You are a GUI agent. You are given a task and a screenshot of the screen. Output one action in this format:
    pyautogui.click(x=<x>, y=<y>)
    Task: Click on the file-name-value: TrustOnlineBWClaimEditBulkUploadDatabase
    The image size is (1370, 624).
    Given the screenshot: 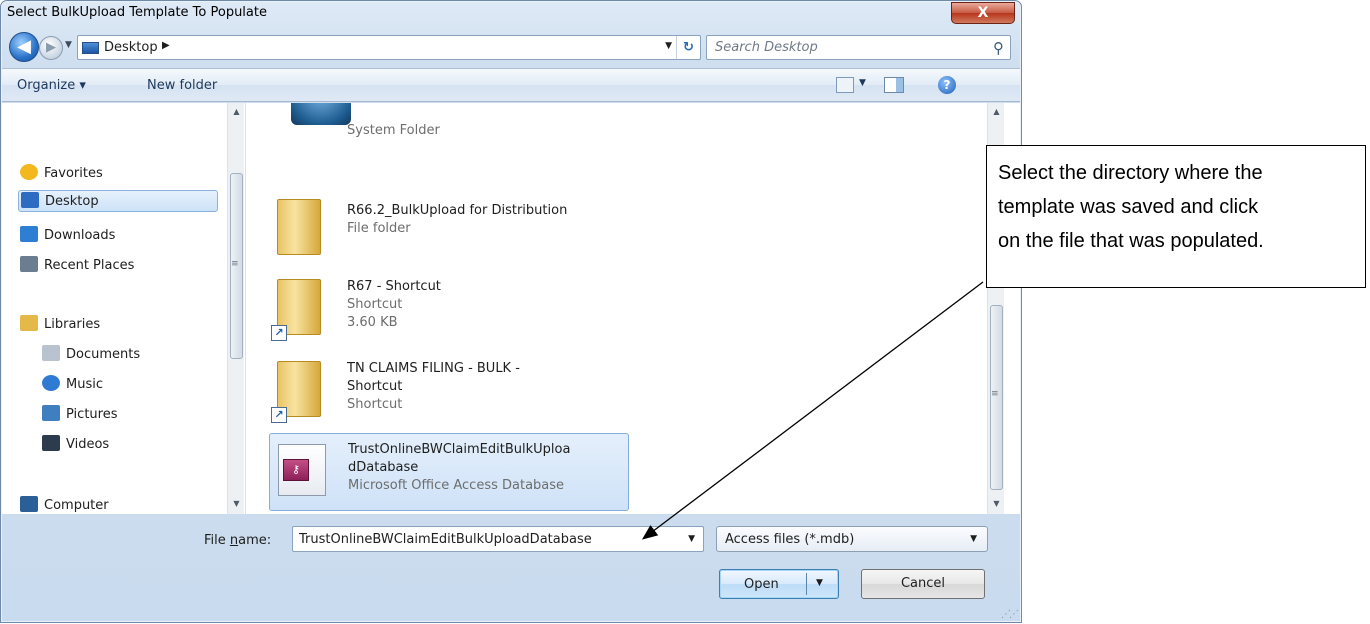 What is the action you would take?
    pyautogui.click(x=445, y=539)
    